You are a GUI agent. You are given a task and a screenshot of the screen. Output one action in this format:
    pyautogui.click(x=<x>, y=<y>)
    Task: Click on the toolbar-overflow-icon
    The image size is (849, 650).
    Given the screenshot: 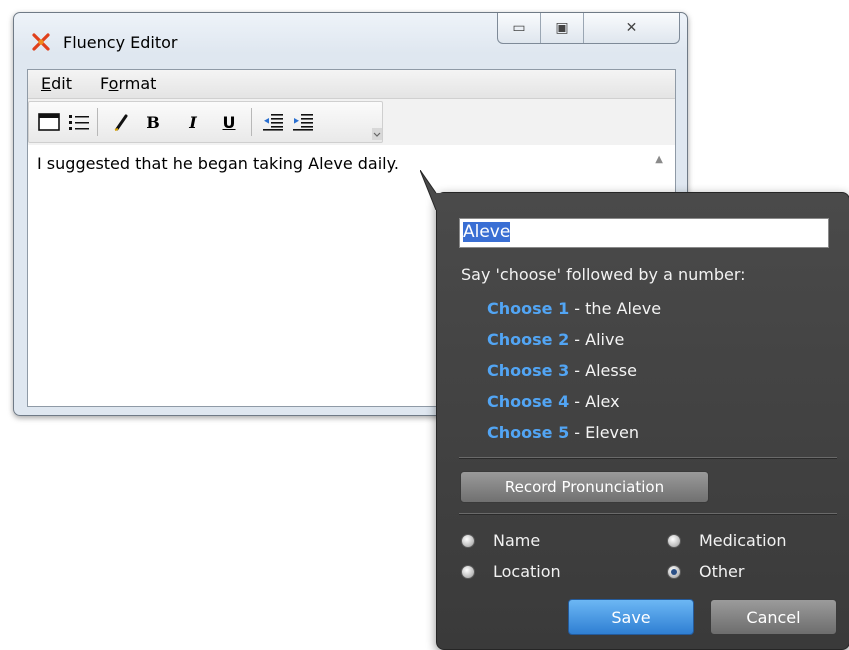 What is the action you would take?
    pyautogui.click(x=377, y=134)
    